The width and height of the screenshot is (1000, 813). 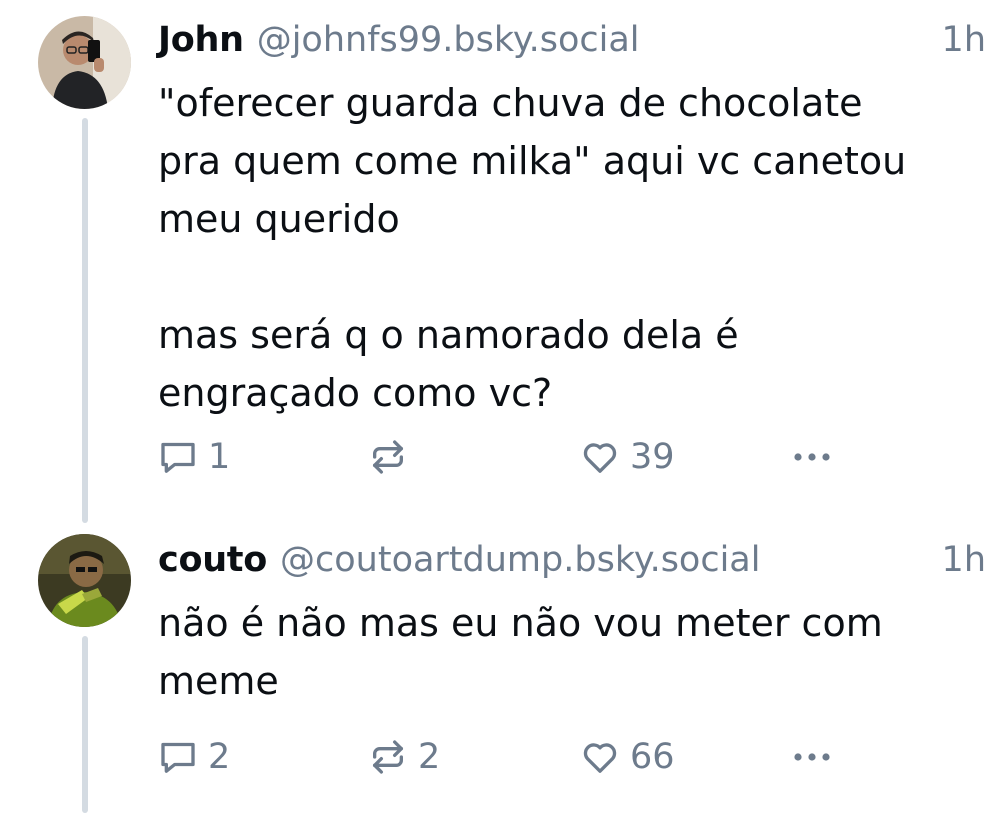 What do you see at coordinates (520, 652) in the screenshot?
I see `post-text: não é não mas eu não vou meter com meme` at bounding box center [520, 652].